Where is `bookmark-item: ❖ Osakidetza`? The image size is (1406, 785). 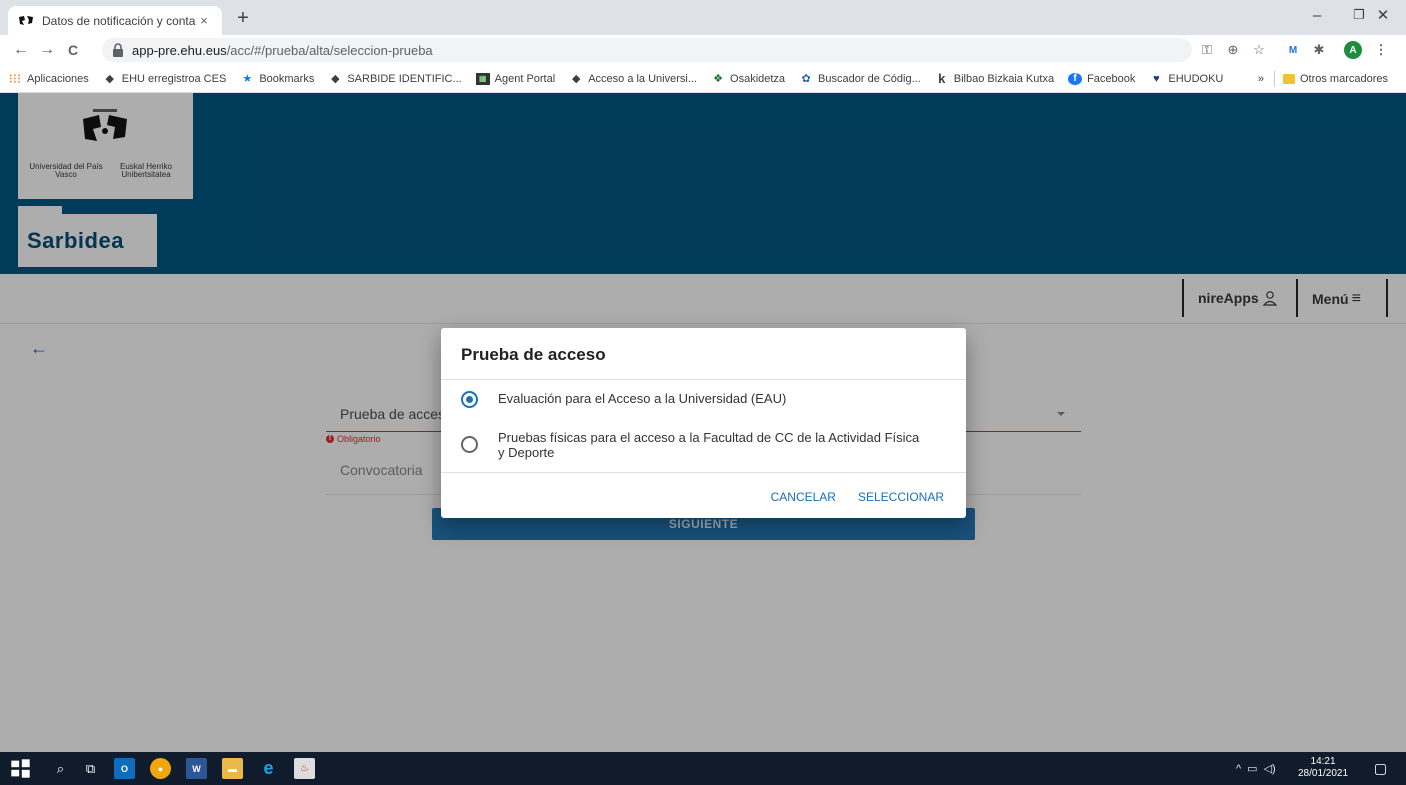
bookmark-item: ❖ Osakidetza is located at coordinates (748, 79).